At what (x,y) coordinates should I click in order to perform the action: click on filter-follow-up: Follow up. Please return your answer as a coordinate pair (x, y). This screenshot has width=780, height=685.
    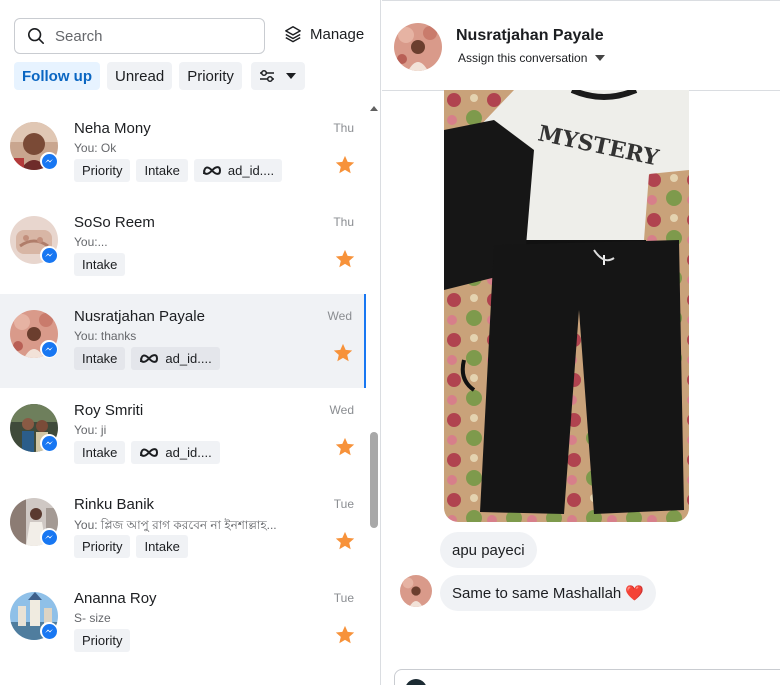
    Looking at the image, I should click on (57, 76).